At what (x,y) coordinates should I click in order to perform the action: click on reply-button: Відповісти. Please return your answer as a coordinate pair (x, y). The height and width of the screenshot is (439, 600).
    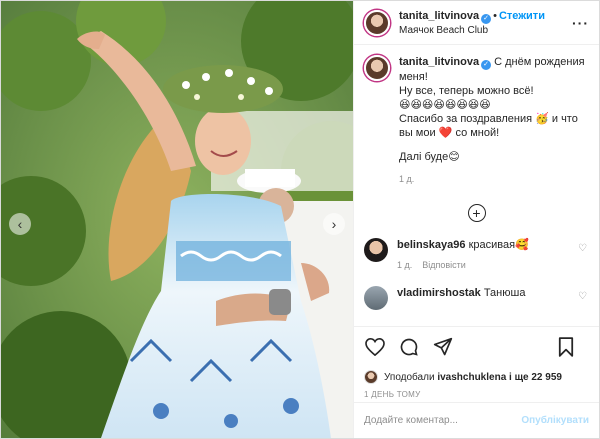
    Looking at the image, I should click on (444, 265).